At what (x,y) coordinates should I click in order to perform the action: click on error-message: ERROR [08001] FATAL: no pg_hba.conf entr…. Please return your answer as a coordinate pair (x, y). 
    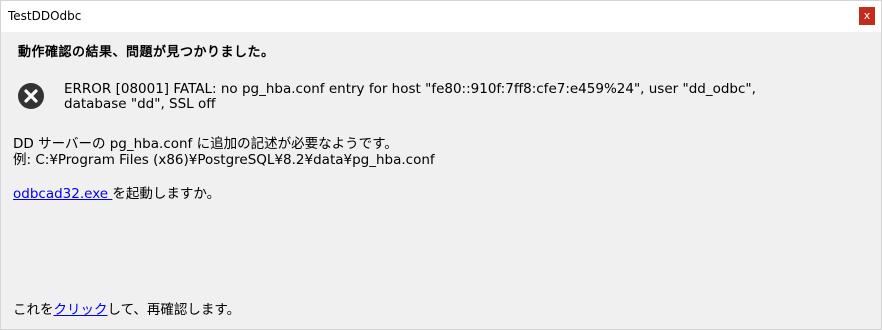
    Looking at the image, I should click on (464, 97).